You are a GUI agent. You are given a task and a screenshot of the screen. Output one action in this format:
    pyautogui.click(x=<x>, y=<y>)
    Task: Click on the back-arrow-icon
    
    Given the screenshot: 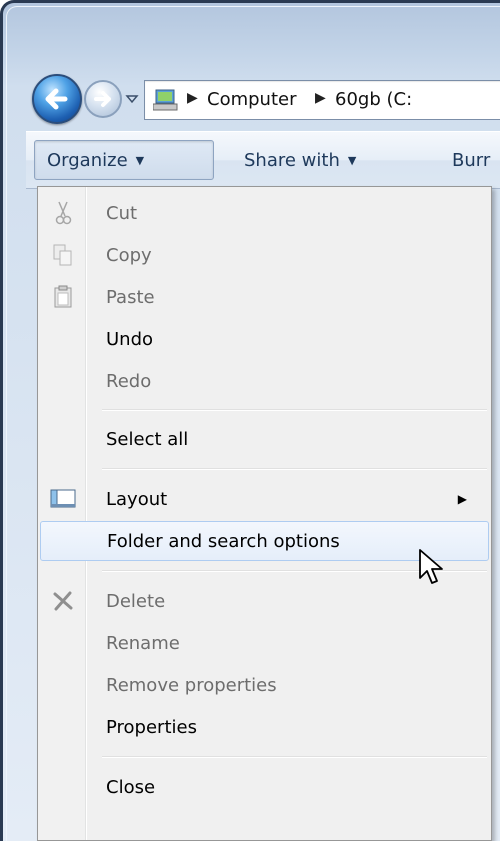 What is the action you would take?
    pyautogui.click(x=56, y=99)
    